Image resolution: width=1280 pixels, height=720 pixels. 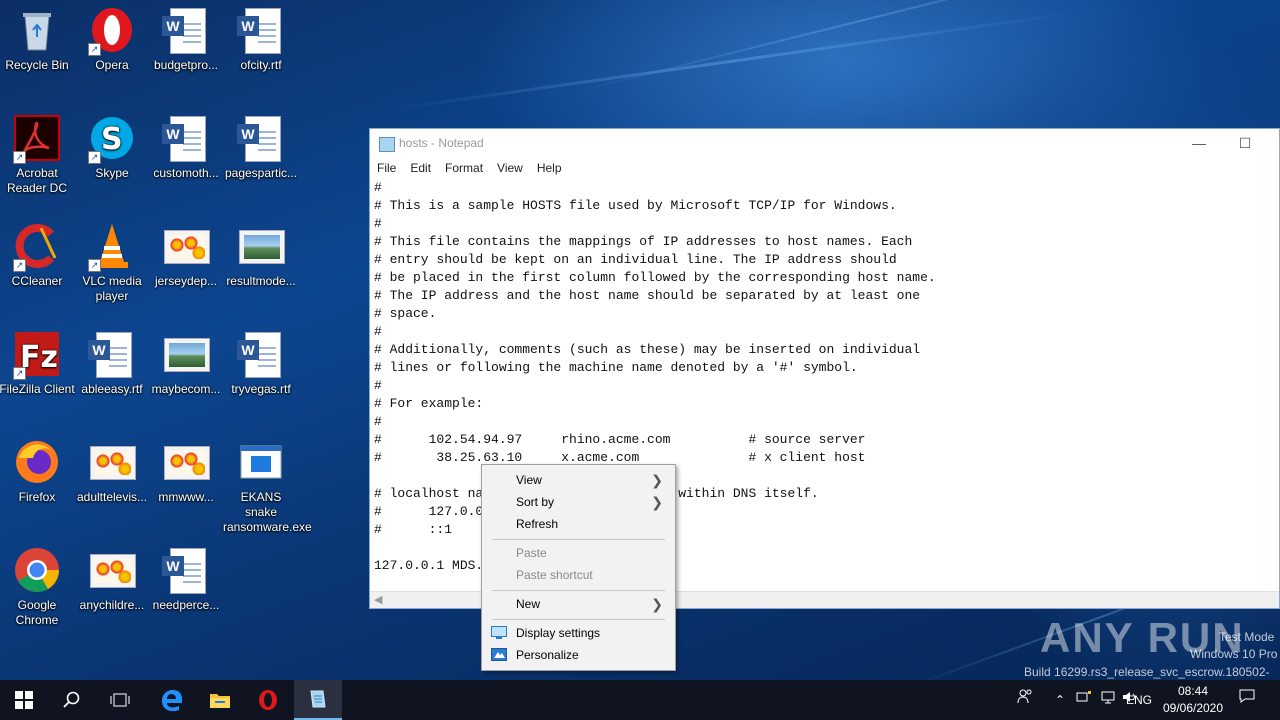 I want to click on menu-item-paste-shortcut: Paste shortcut, so click(x=578, y=575).